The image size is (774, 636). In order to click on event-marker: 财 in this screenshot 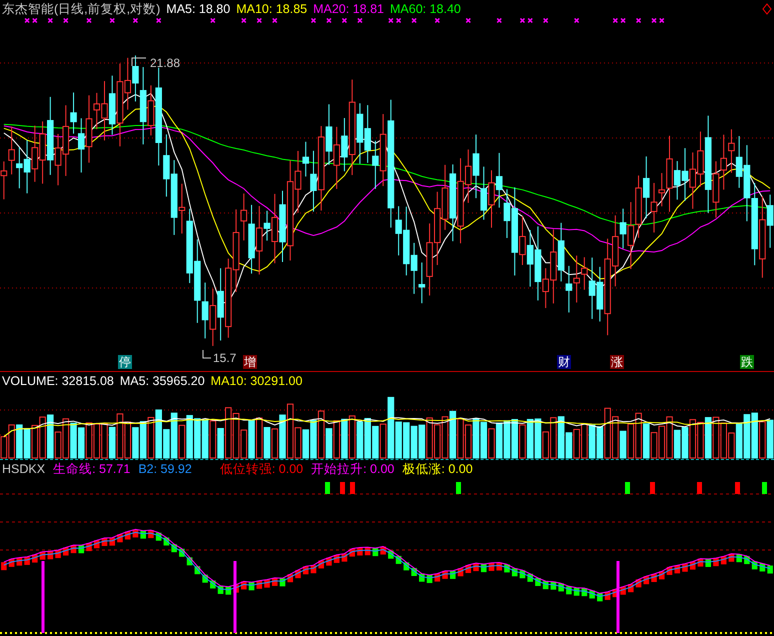, I will do `click(564, 362)`.